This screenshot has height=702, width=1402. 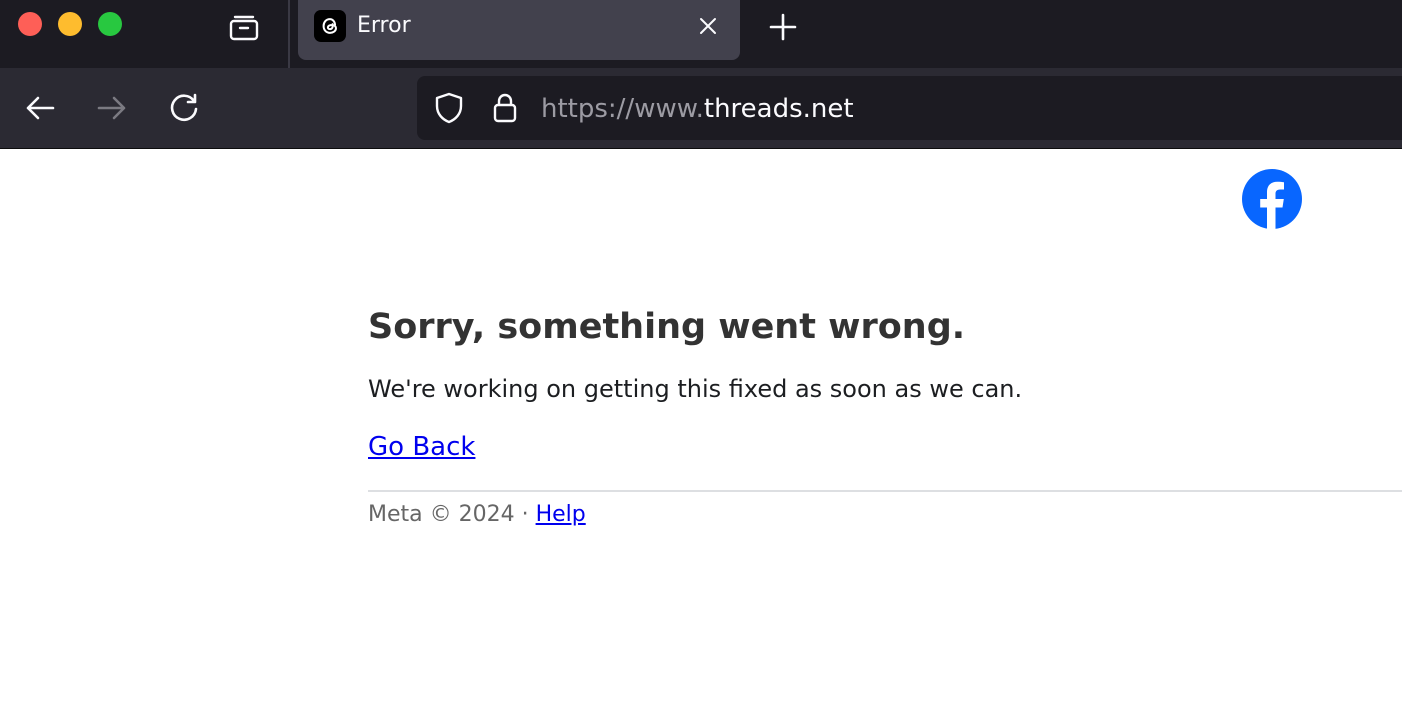 What do you see at coordinates (330, 26) in the screenshot?
I see `threads-icon` at bounding box center [330, 26].